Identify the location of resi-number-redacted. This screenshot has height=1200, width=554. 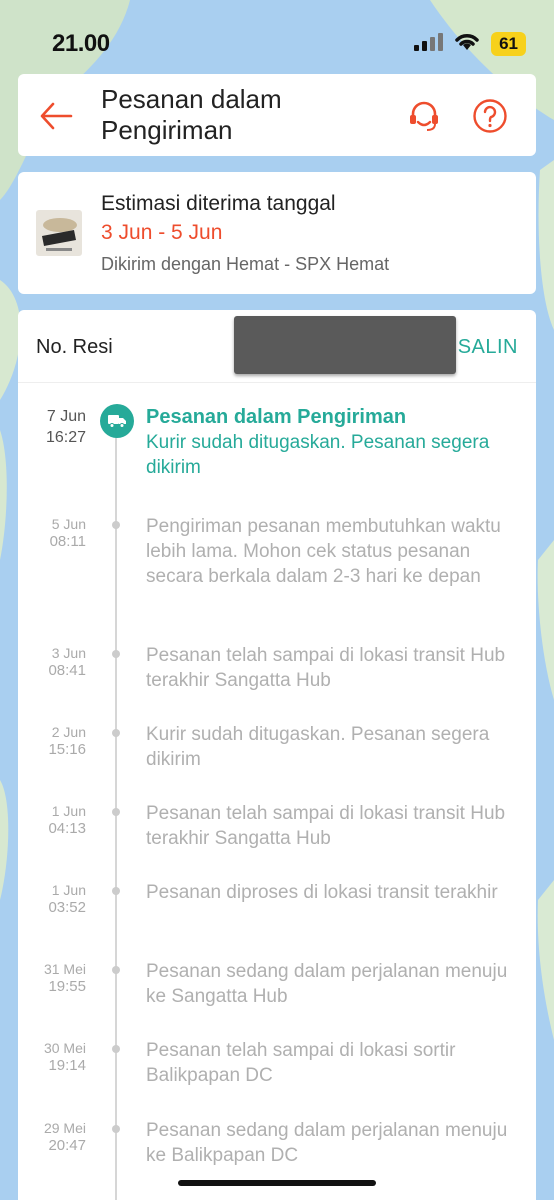
(345, 345).